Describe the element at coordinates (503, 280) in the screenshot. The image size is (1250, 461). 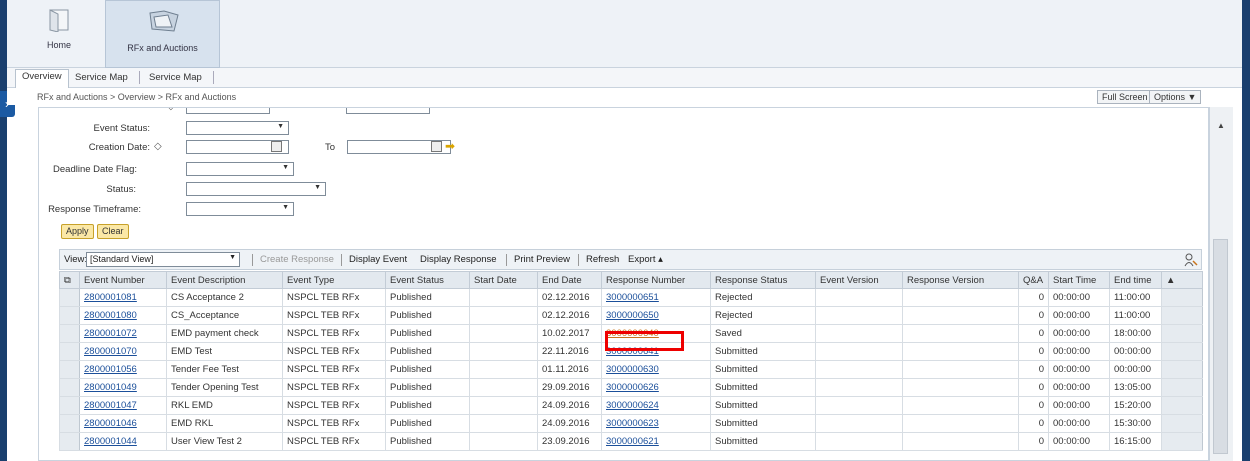
I see `column-header: Start Date` at that location.